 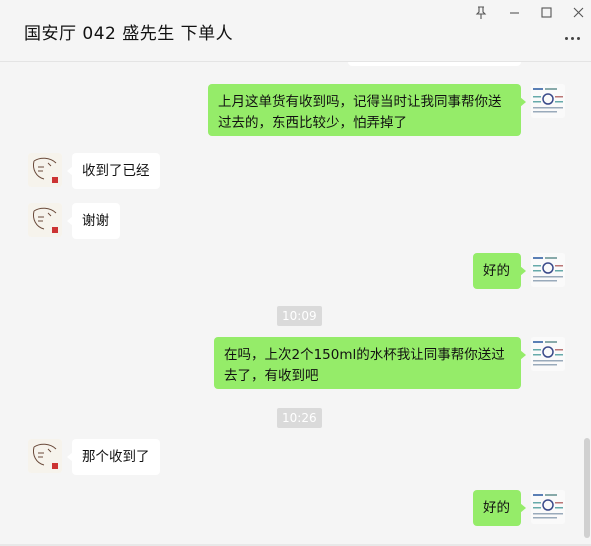 I want to click on timestamp: 10:26, so click(x=299, y=418).